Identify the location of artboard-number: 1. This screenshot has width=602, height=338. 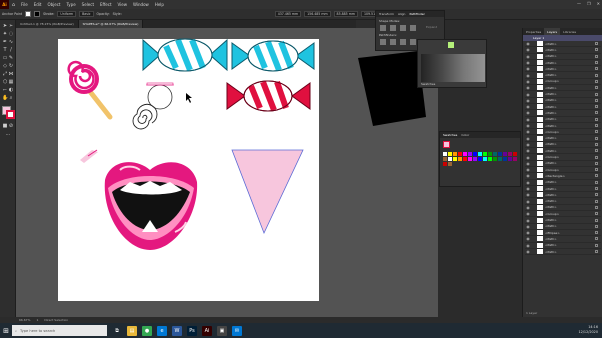
(37, 320).